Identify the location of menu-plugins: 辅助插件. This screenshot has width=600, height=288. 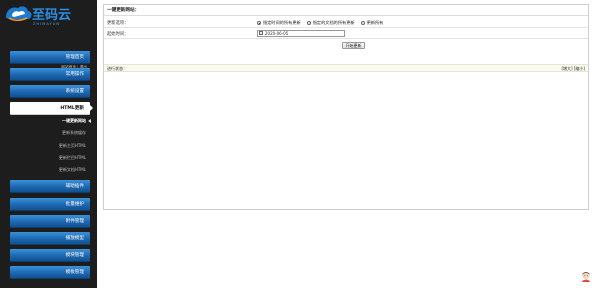
(50, 186).